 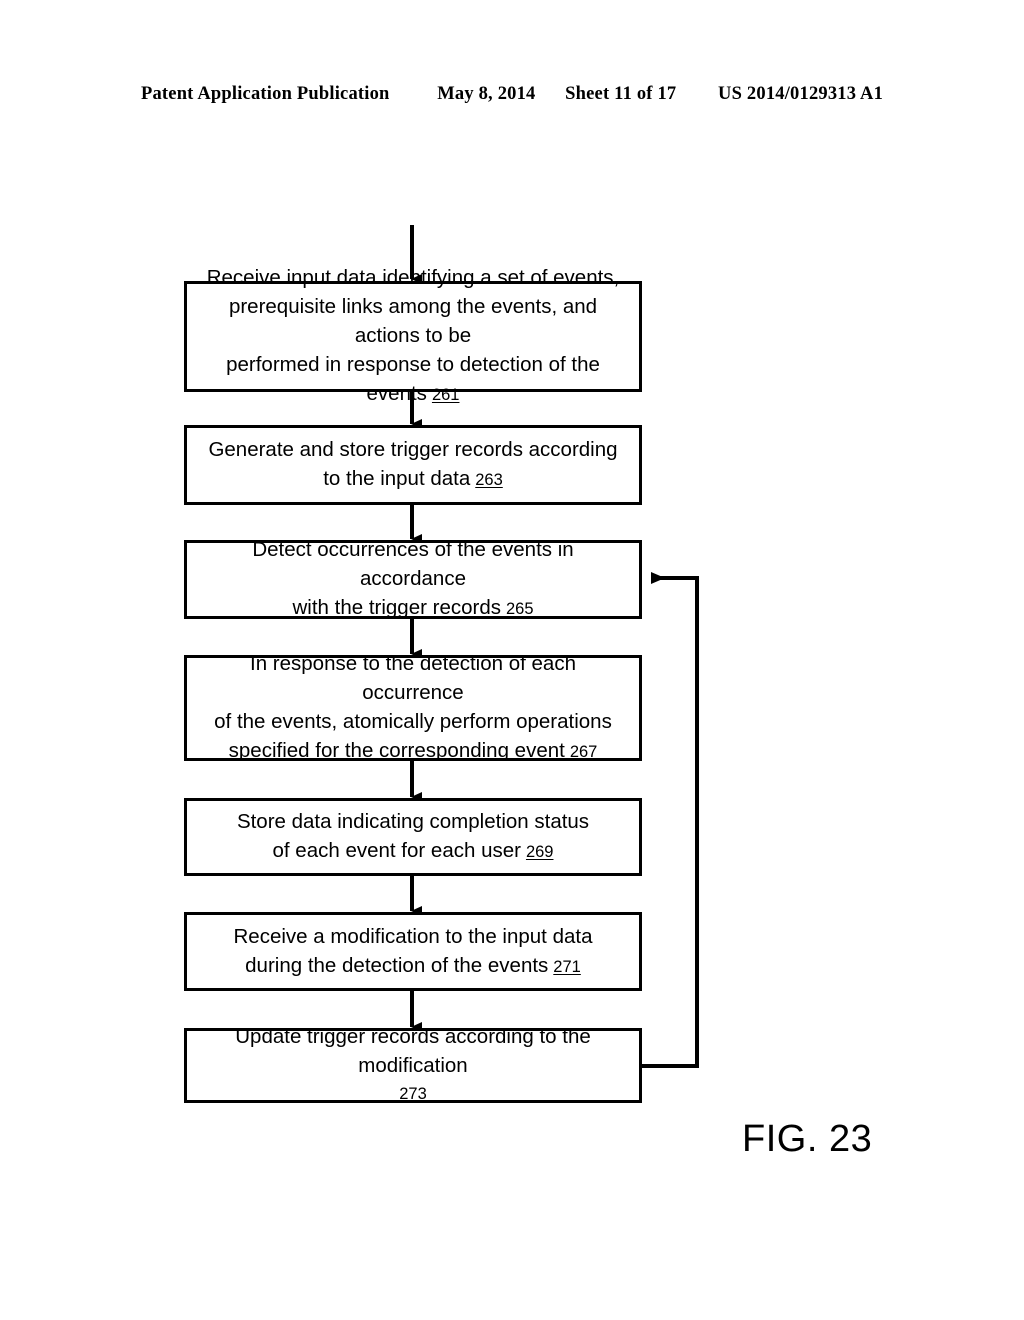 What do you see at coordinates (489, 480) in the screenshot?
I see `flow-node-263-refnum: 263` at bounding box center [489, 480].